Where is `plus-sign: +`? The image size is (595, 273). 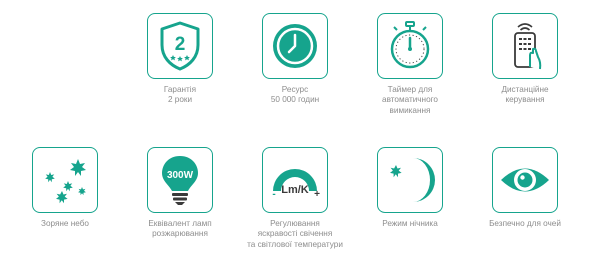 plus-sign: + is located at coordinates (317, 194).